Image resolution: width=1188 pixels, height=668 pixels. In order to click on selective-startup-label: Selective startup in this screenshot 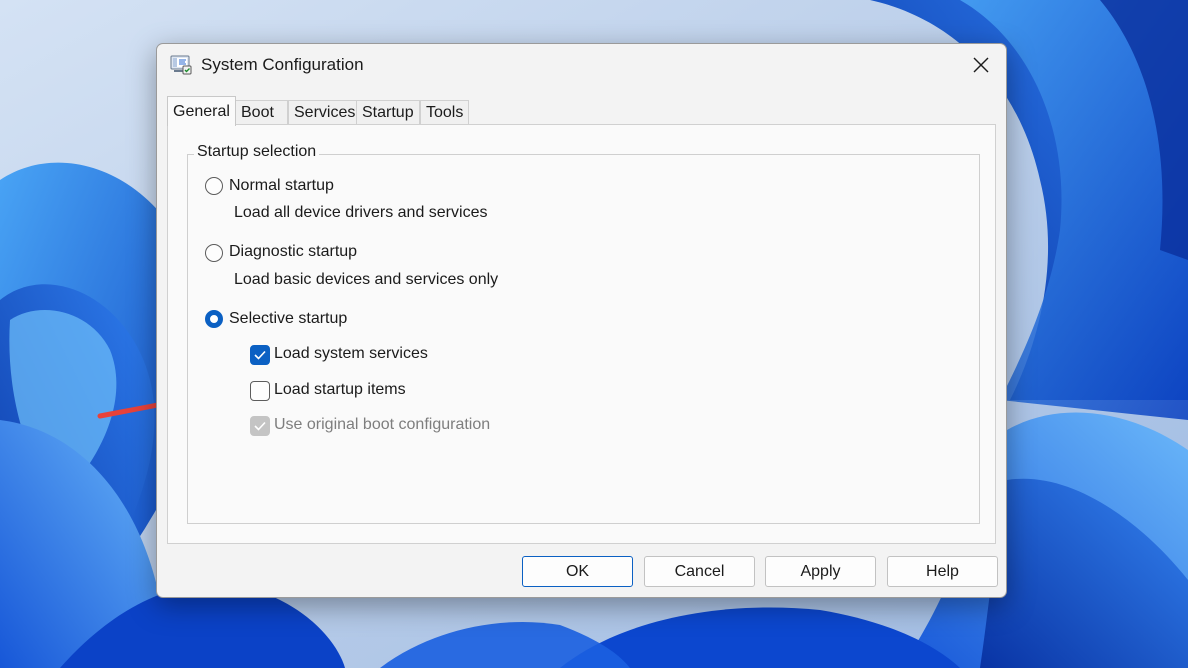, I will do `click(288, 319)`.